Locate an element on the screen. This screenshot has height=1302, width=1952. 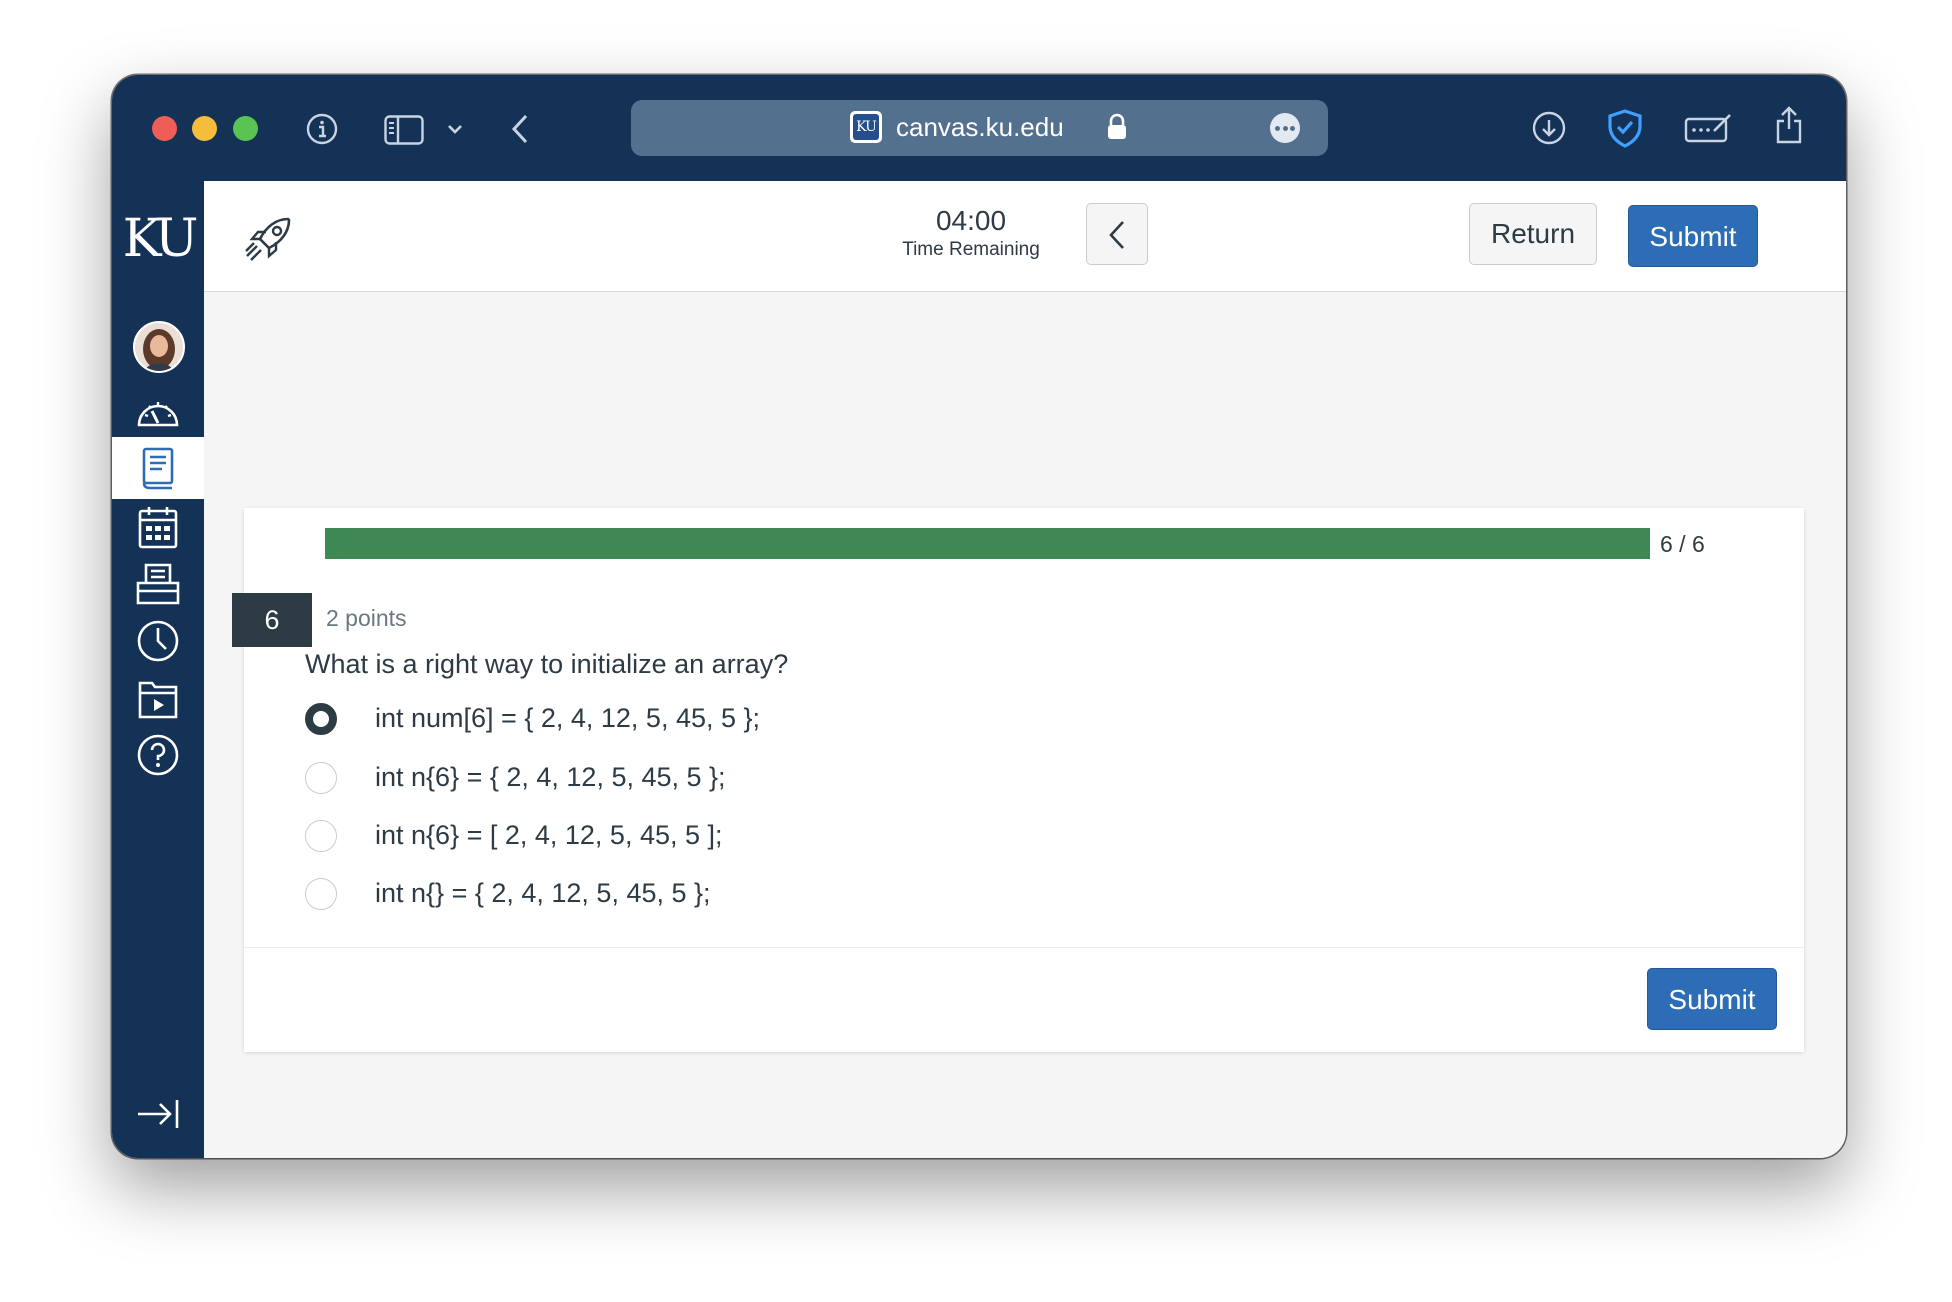
calendar-icon is located at coordinates (158, 528).